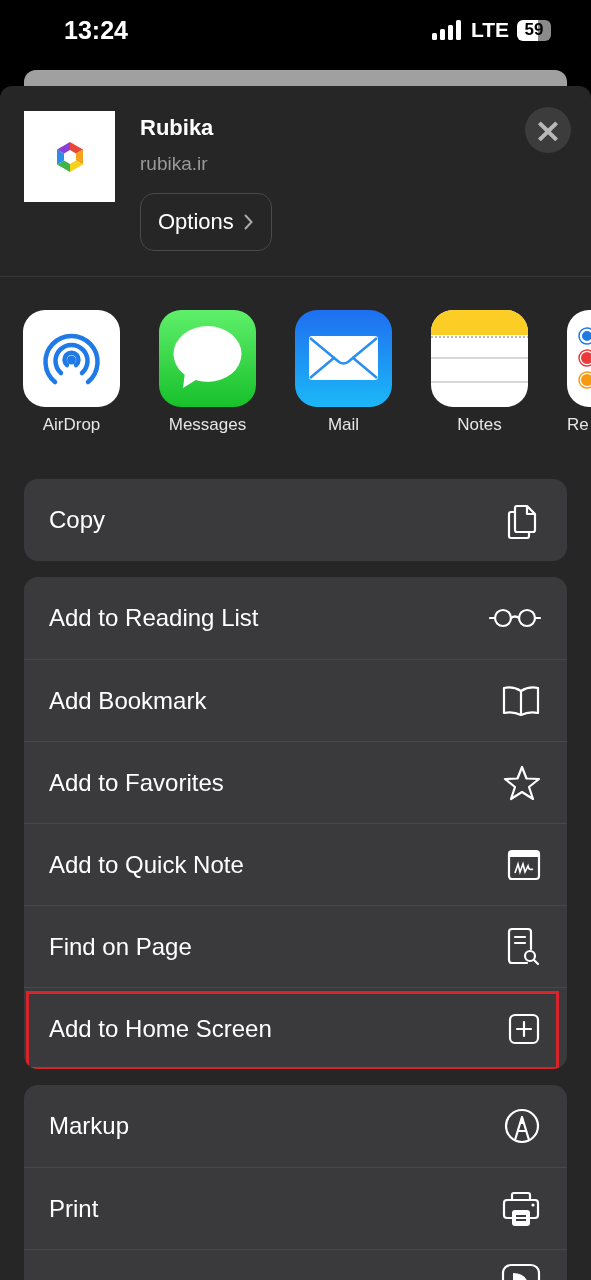 Image resolution: width=591 pixels, height=1280 pixels. I want to click on action-row: Markup, so click(295, 1126).